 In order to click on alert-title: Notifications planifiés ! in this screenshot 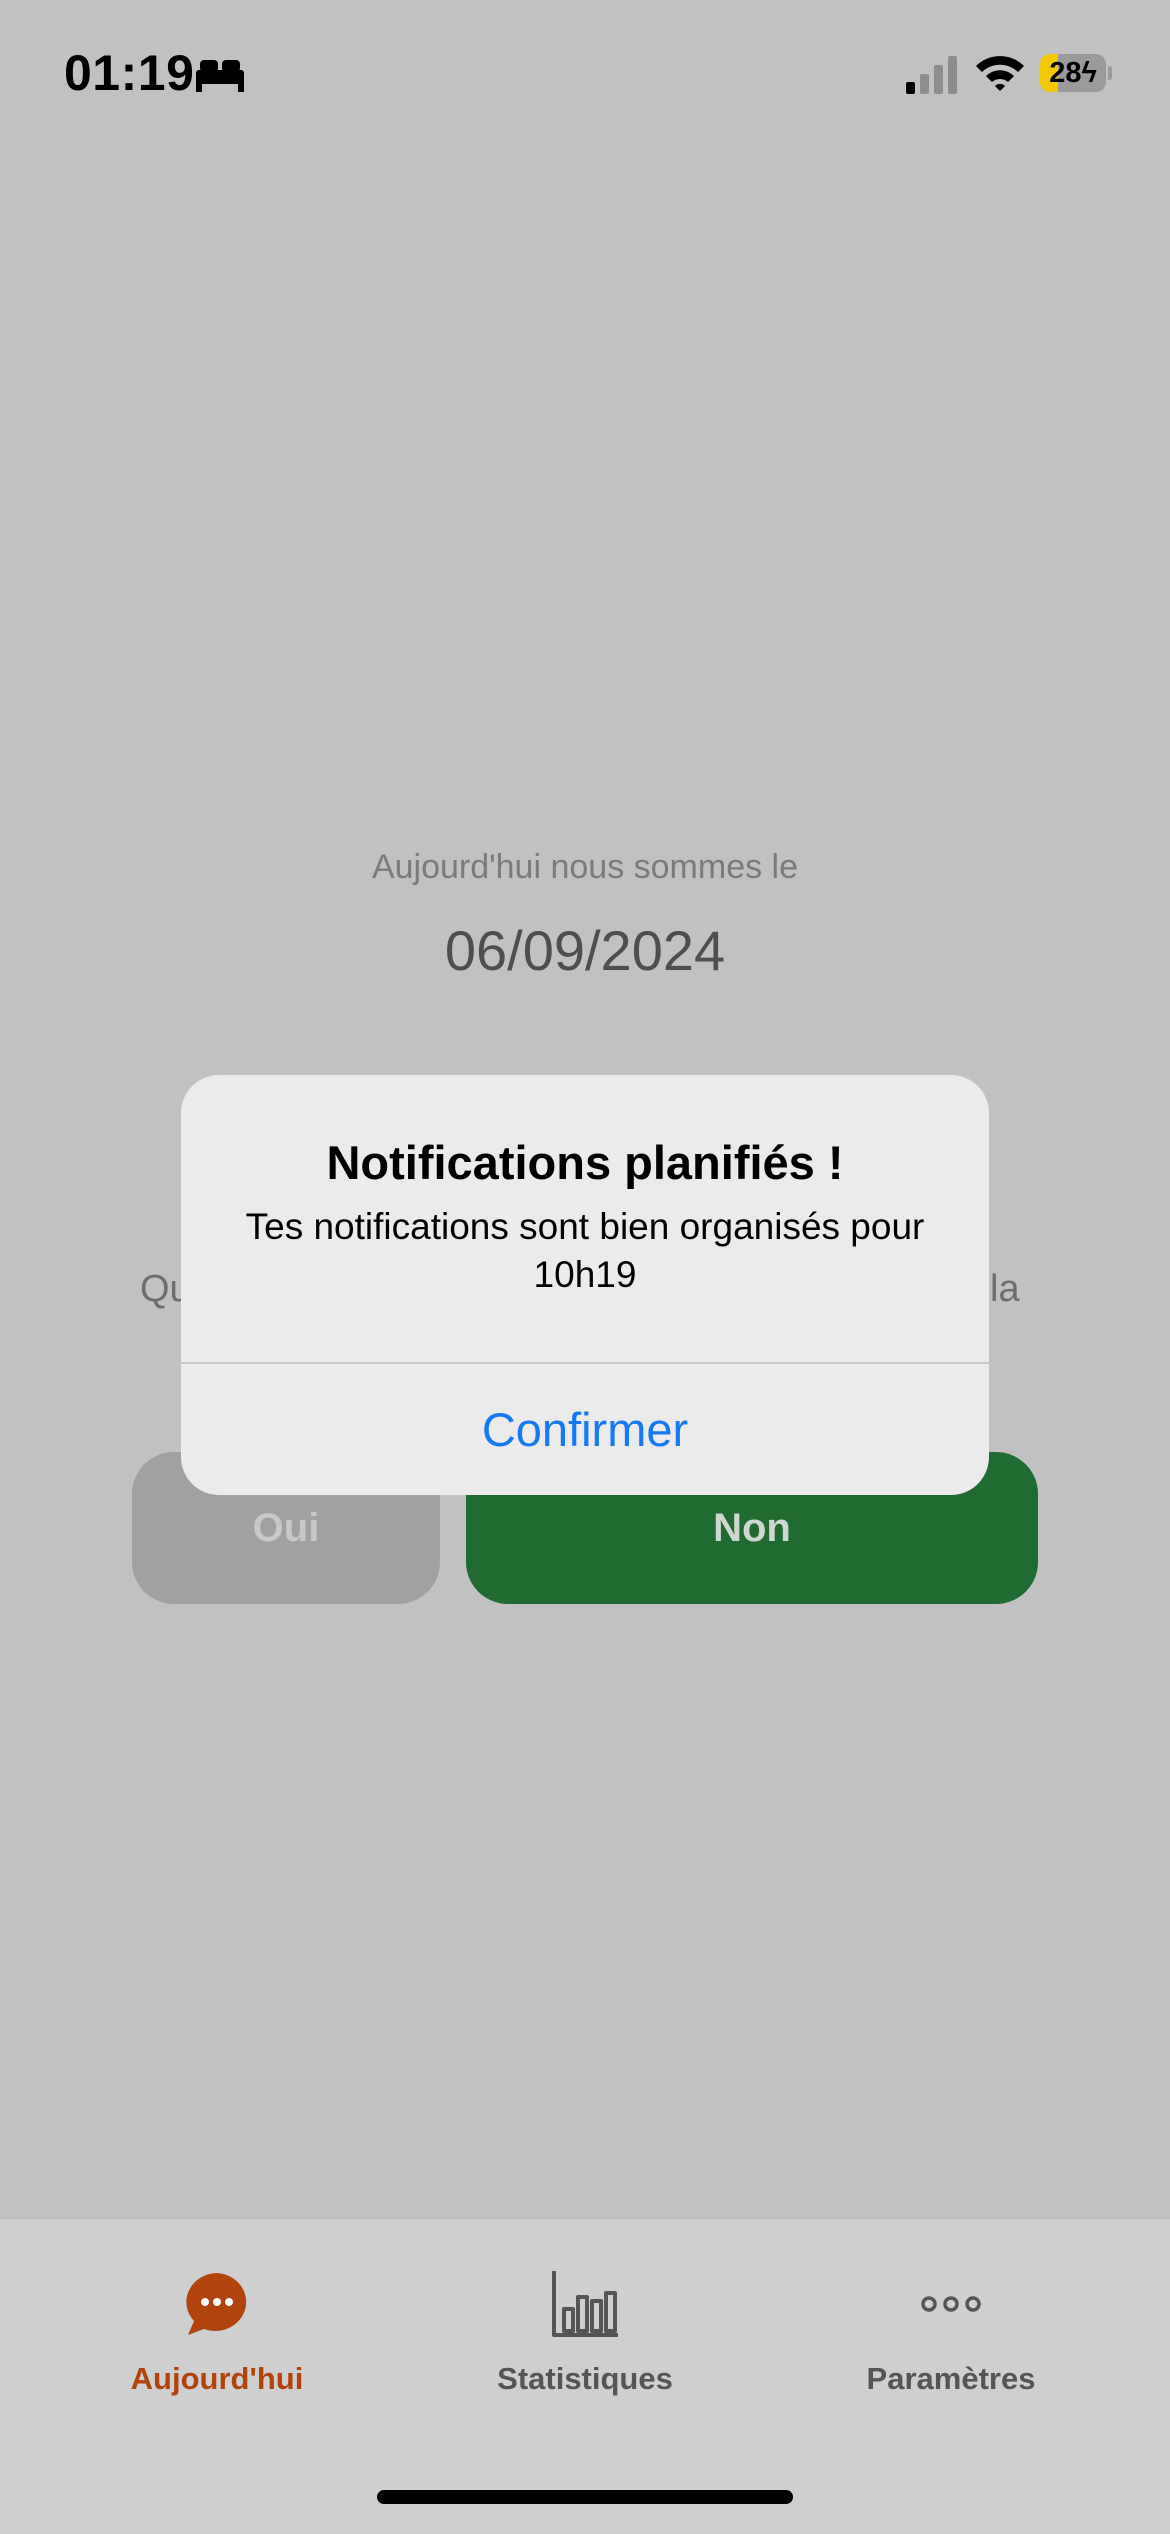, I will do `click(585, 1162)`.